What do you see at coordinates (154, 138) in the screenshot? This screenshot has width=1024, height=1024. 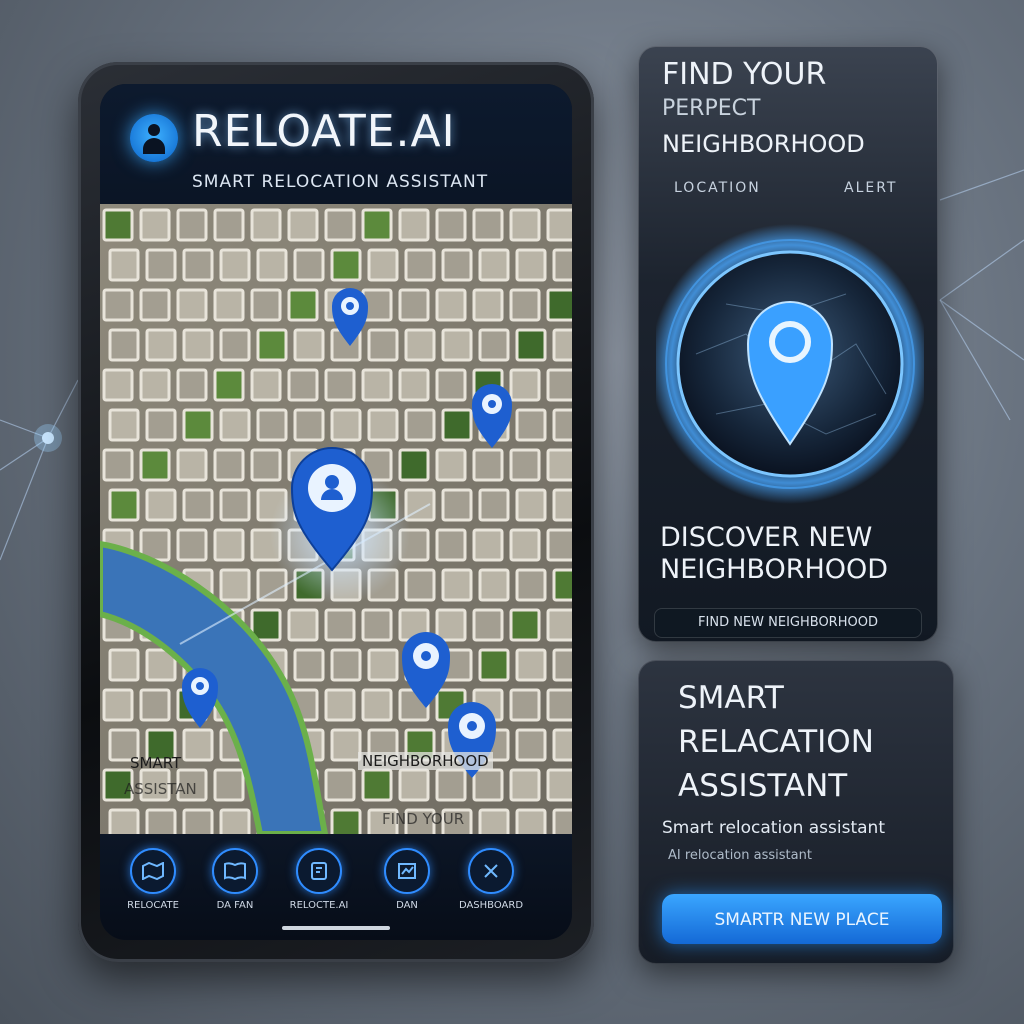 I see `user-location-icon` at bounding box center [154, 138].